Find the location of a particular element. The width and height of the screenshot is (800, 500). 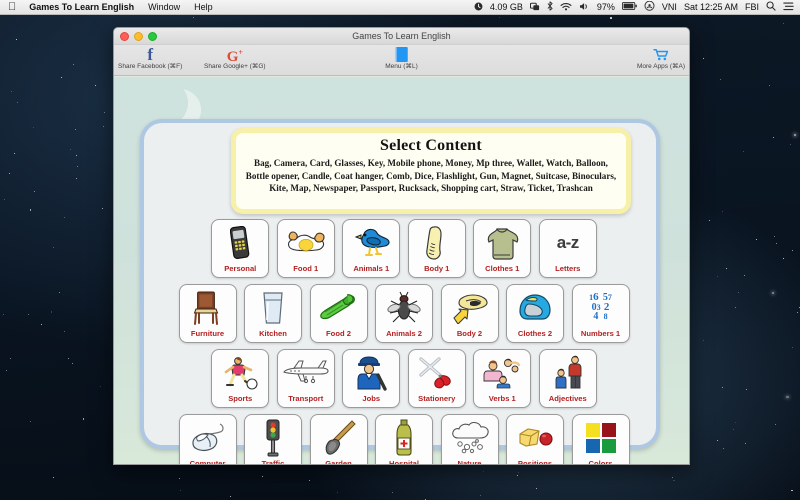

category-label: Nature is located at coordinates (469, 462).